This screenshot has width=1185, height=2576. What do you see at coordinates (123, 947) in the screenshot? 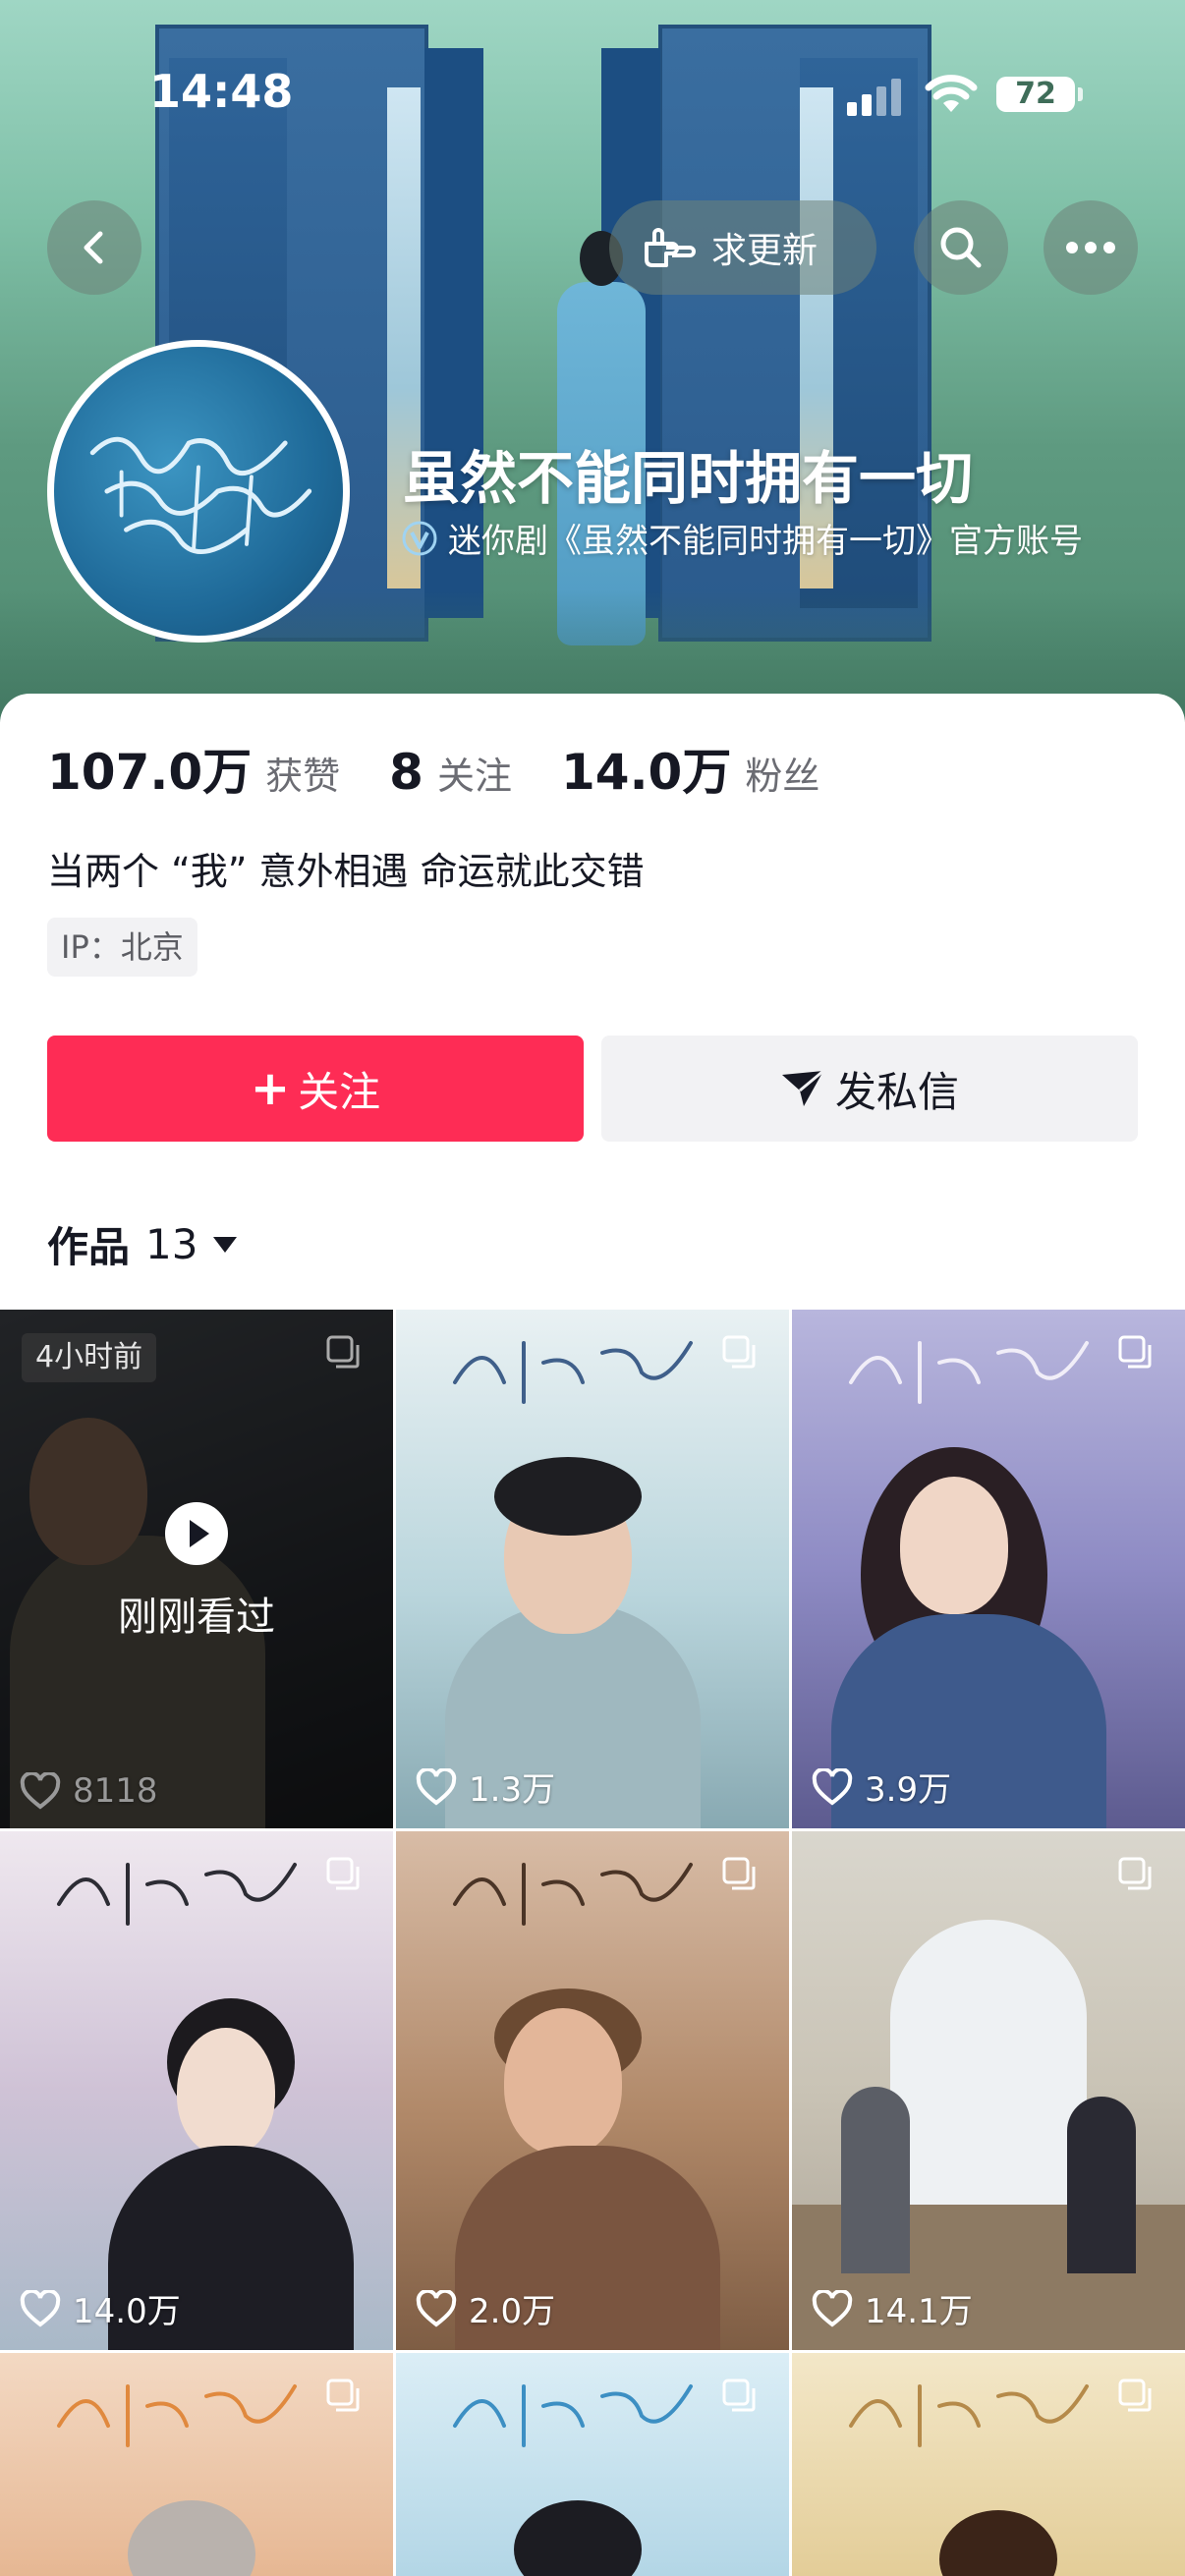
I see `ip-location-tag: IP：北京` at bounding box center [123, 947].